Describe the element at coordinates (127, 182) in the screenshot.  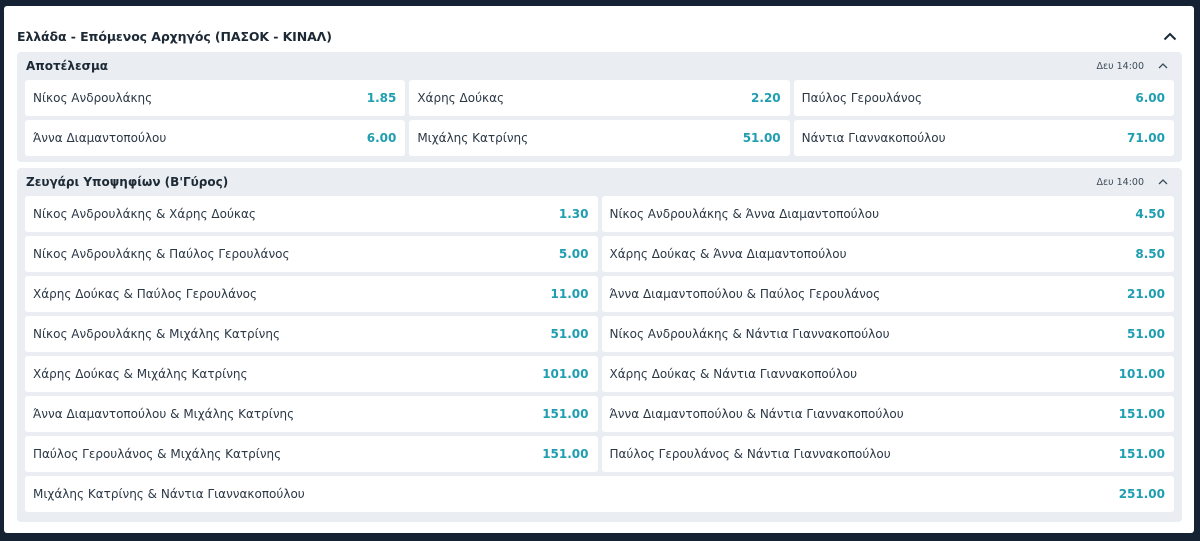
I see `market-title: Ζευγάρι Υποψηφίων (Β'Γύρος)` at that location.